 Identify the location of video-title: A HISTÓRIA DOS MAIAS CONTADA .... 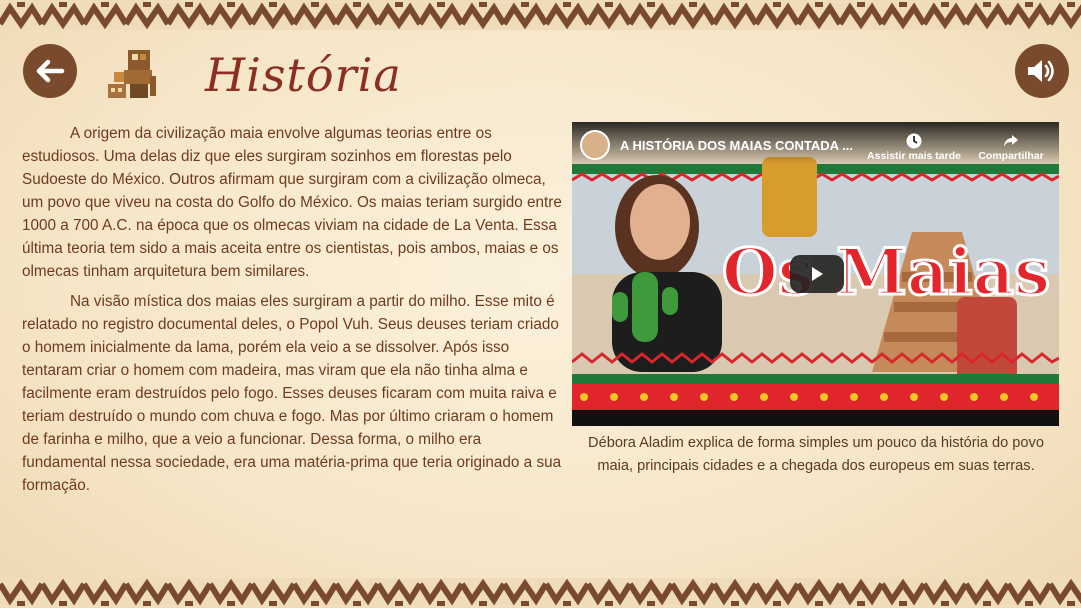
(745, 145).